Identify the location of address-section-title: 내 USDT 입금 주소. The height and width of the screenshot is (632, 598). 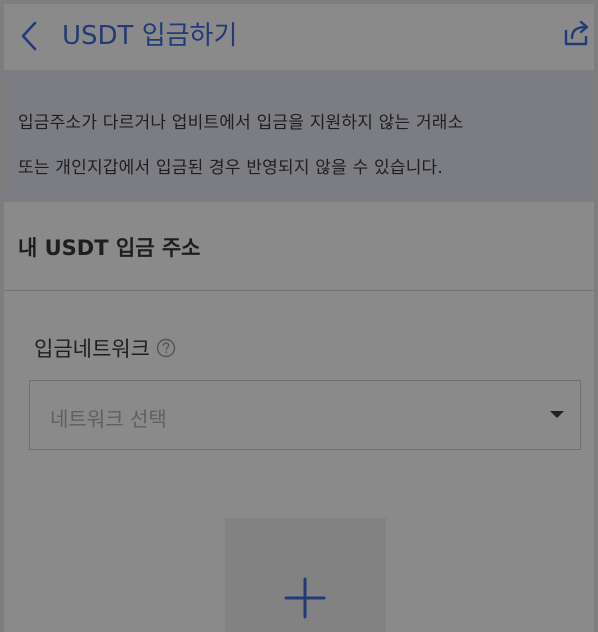
(109, 248).